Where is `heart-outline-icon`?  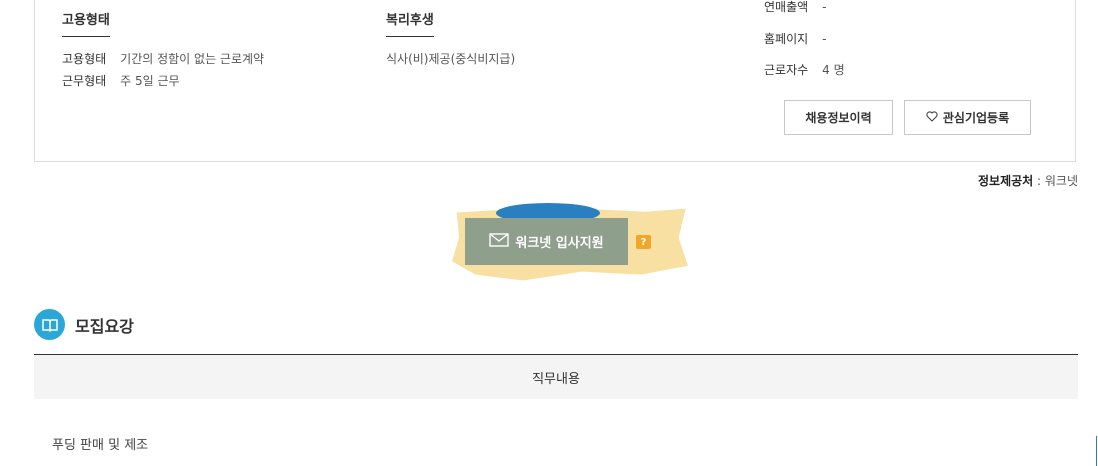
heart-outline-icon is located at coordinates (932, 117).